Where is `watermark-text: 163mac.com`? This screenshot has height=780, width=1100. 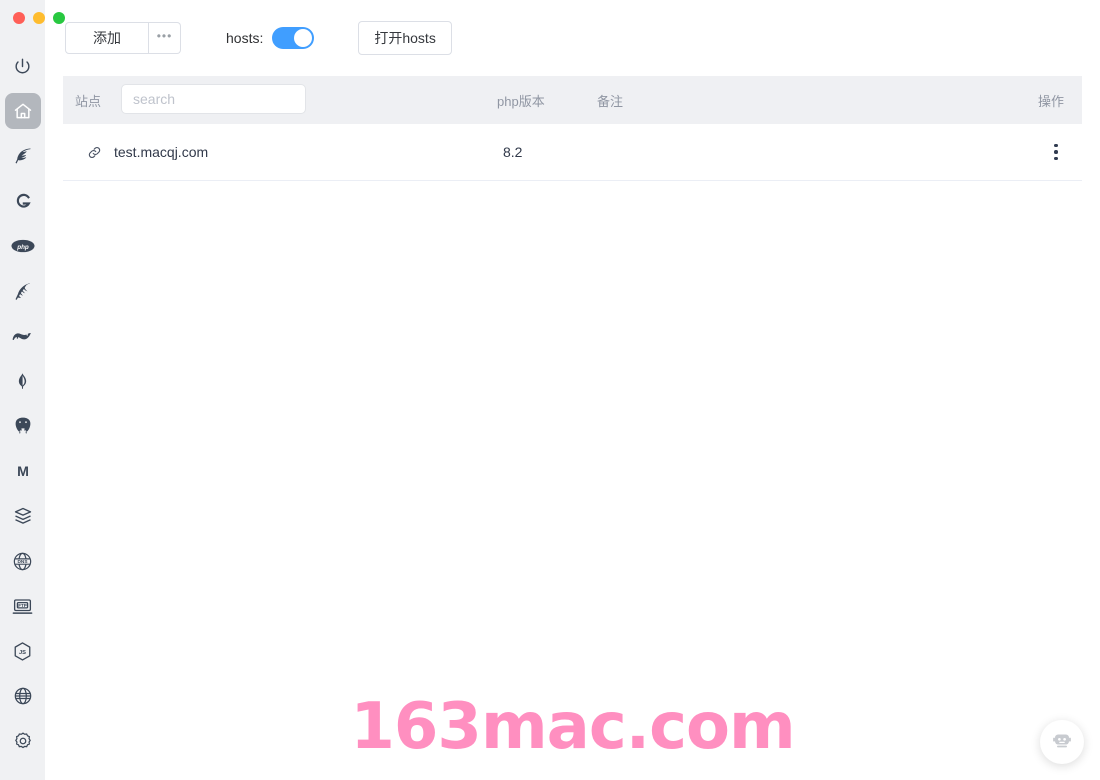
watermark-text: 163mac.com is located at coordinates (572, 727).